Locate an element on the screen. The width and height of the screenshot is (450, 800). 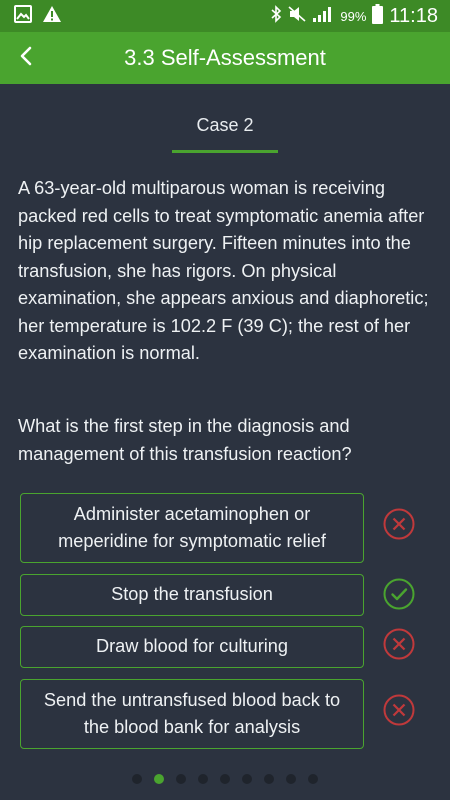
battery-percent: 99% is located at coordinates (353, 16).